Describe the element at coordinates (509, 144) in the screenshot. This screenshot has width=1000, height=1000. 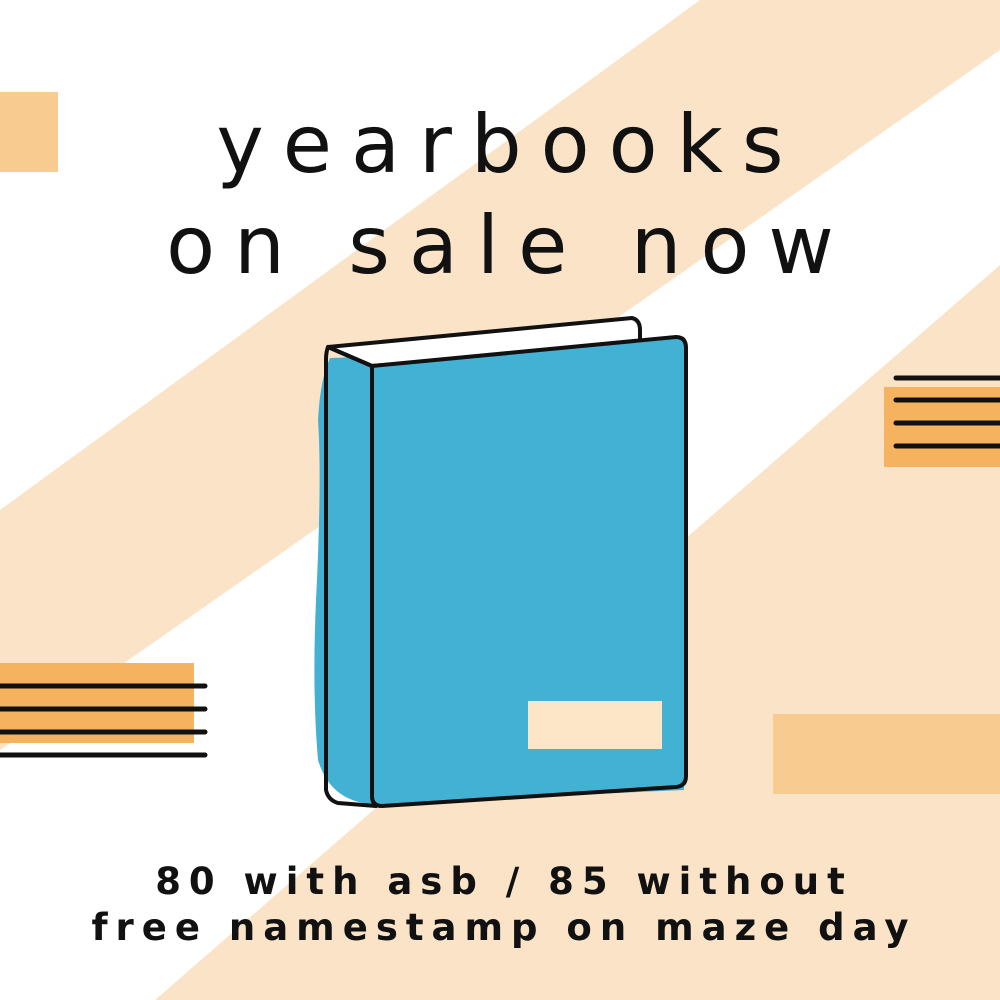
I see `headline-line-1: yearbooks` at that location.